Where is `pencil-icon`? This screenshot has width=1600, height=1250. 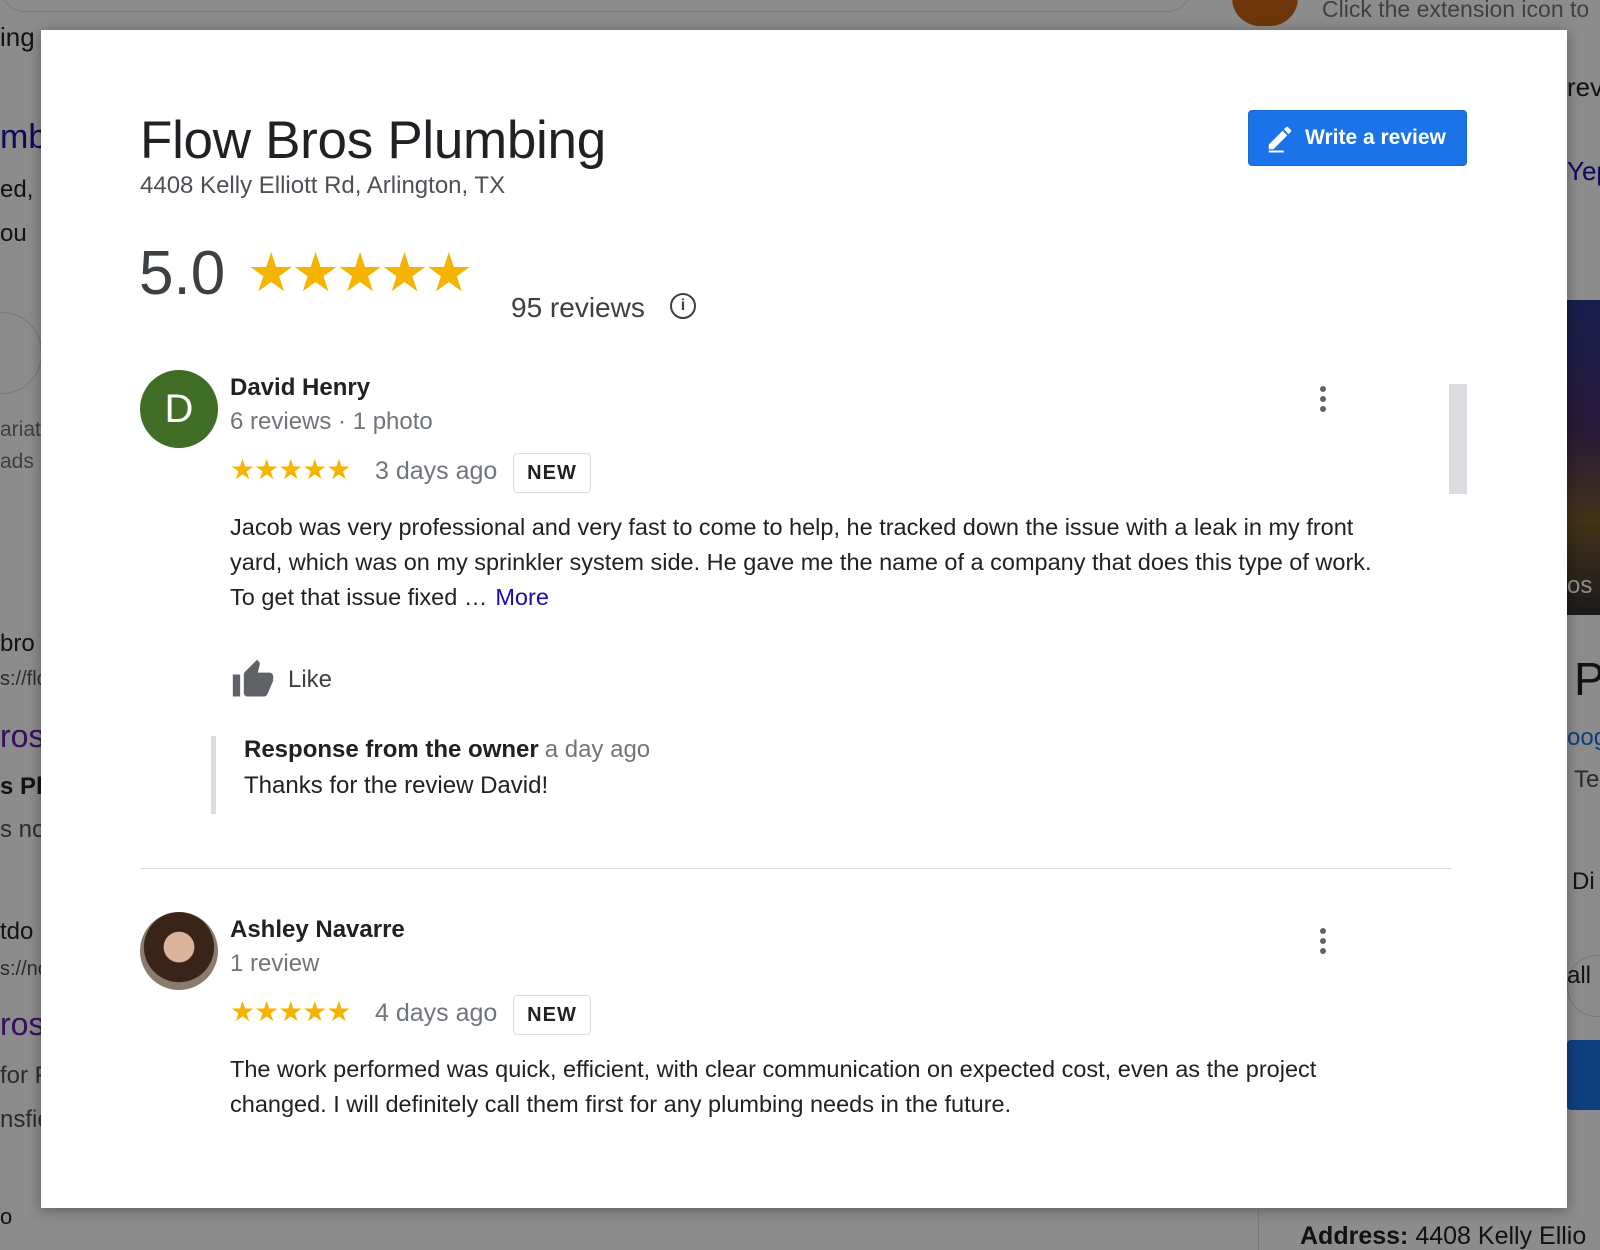 pencil-icon is located at coordinates (1280, 139).